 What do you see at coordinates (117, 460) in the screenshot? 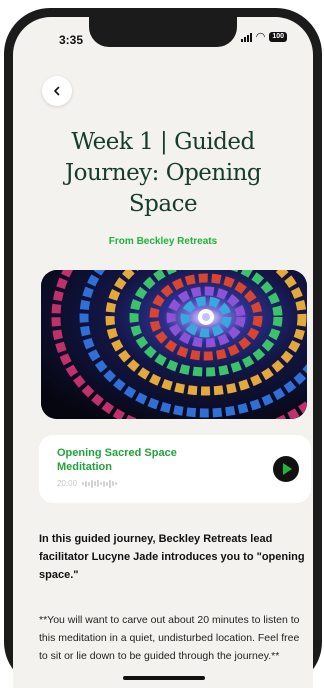
I see `track-title: Opening Sacred Space Meditation` at bounding box center [117, 460].